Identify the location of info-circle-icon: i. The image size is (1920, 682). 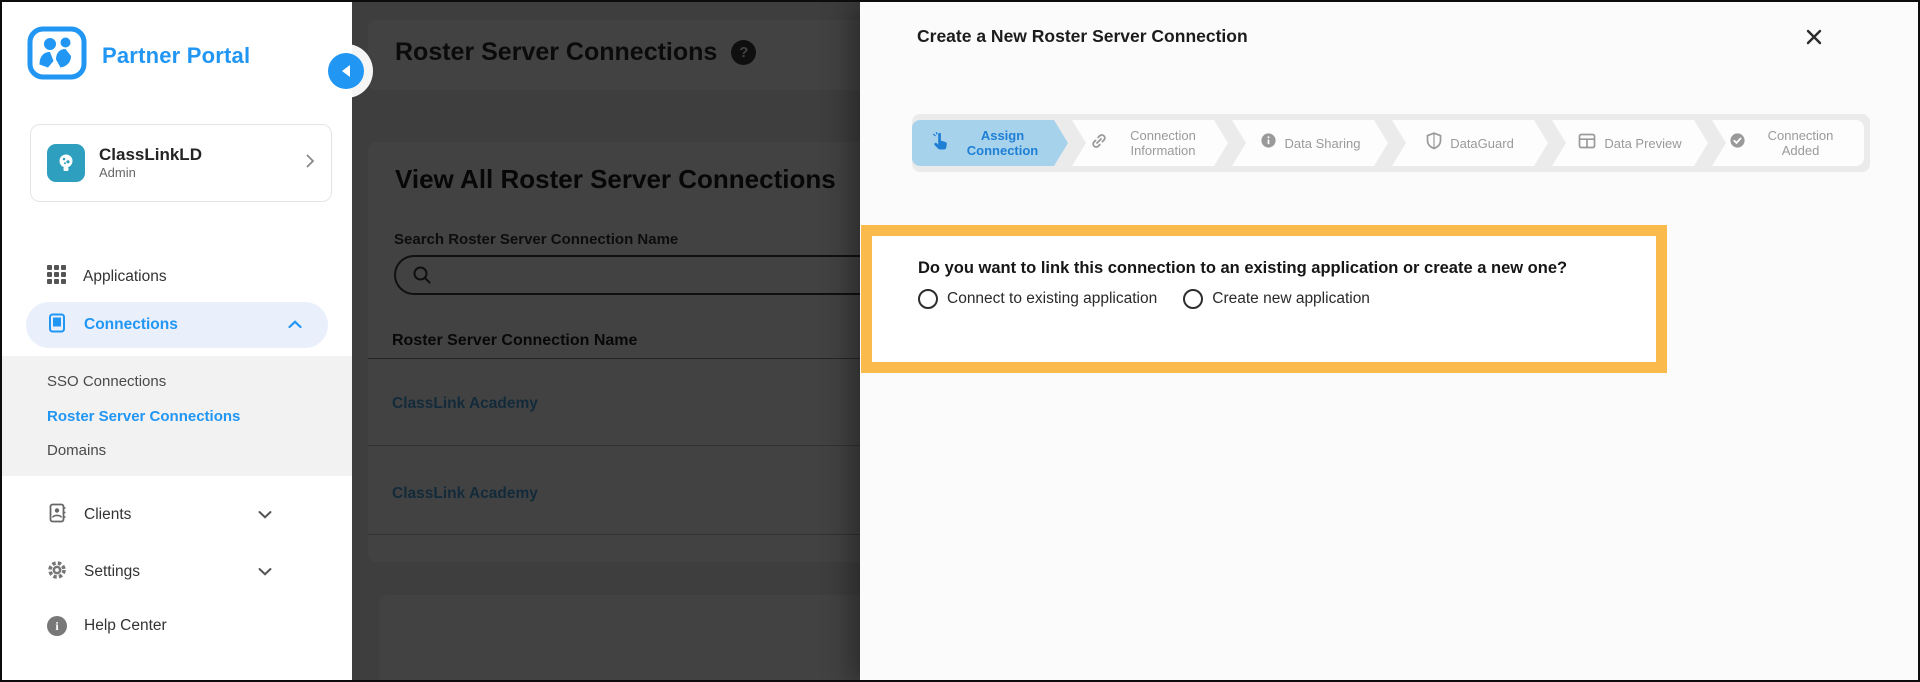
(57, 626).